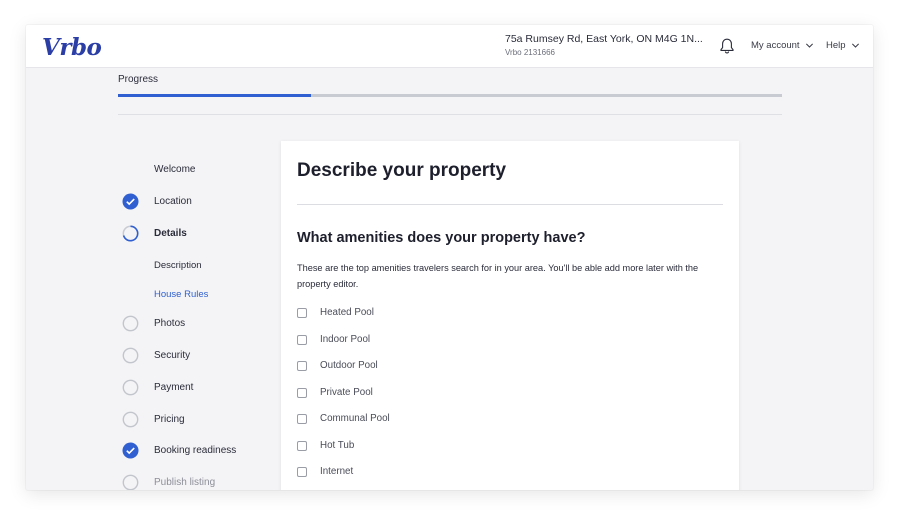 The height and width of the screenshot is (516, 900). I want to click on amenity-label: Indoor Pool, so click(345, 339).